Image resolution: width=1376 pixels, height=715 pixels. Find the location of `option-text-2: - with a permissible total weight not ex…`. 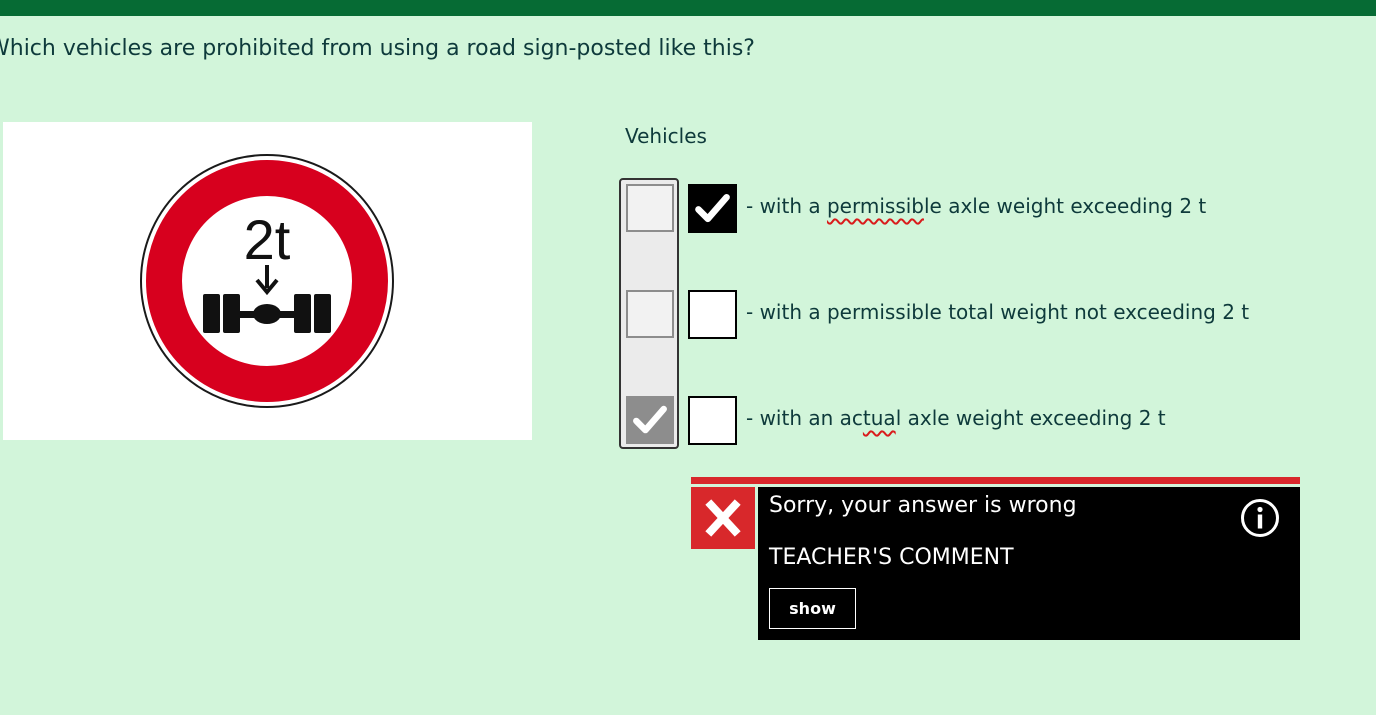

option-text-2: - with a permissible total weight not ex… is located at coordinates (998, 312).